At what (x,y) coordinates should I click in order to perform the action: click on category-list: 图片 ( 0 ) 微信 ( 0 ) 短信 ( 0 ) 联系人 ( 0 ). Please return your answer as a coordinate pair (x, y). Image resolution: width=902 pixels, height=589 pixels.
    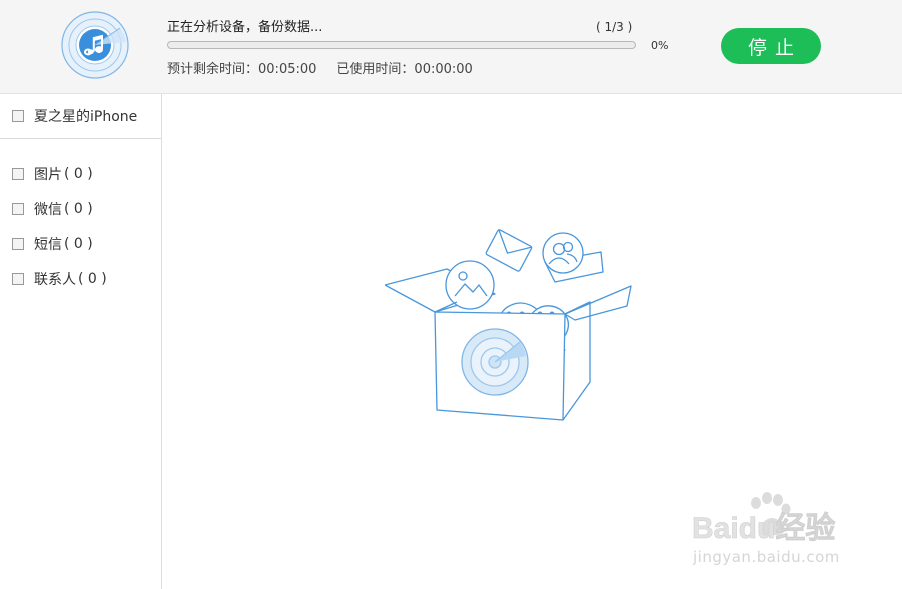
    Looking at the image, I should click on (80, 226).